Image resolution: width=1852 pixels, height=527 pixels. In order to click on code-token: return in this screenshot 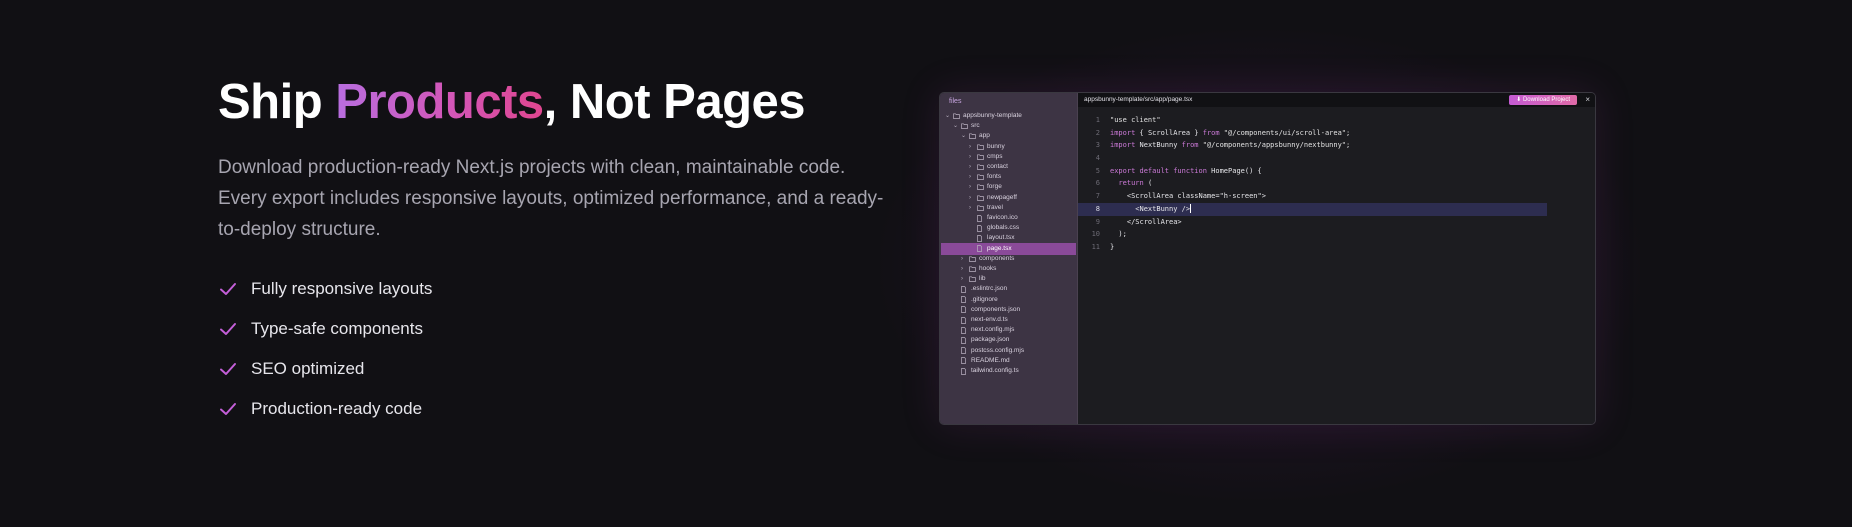, I will do `click(1131, 183)`.